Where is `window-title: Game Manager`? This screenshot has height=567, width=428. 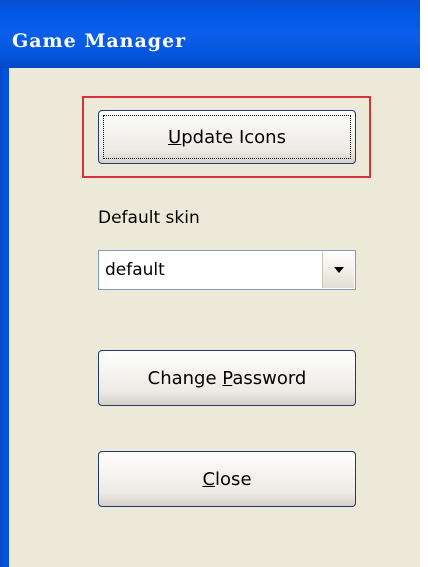
window-title: Game Manager is located at coordinates (99, 41).